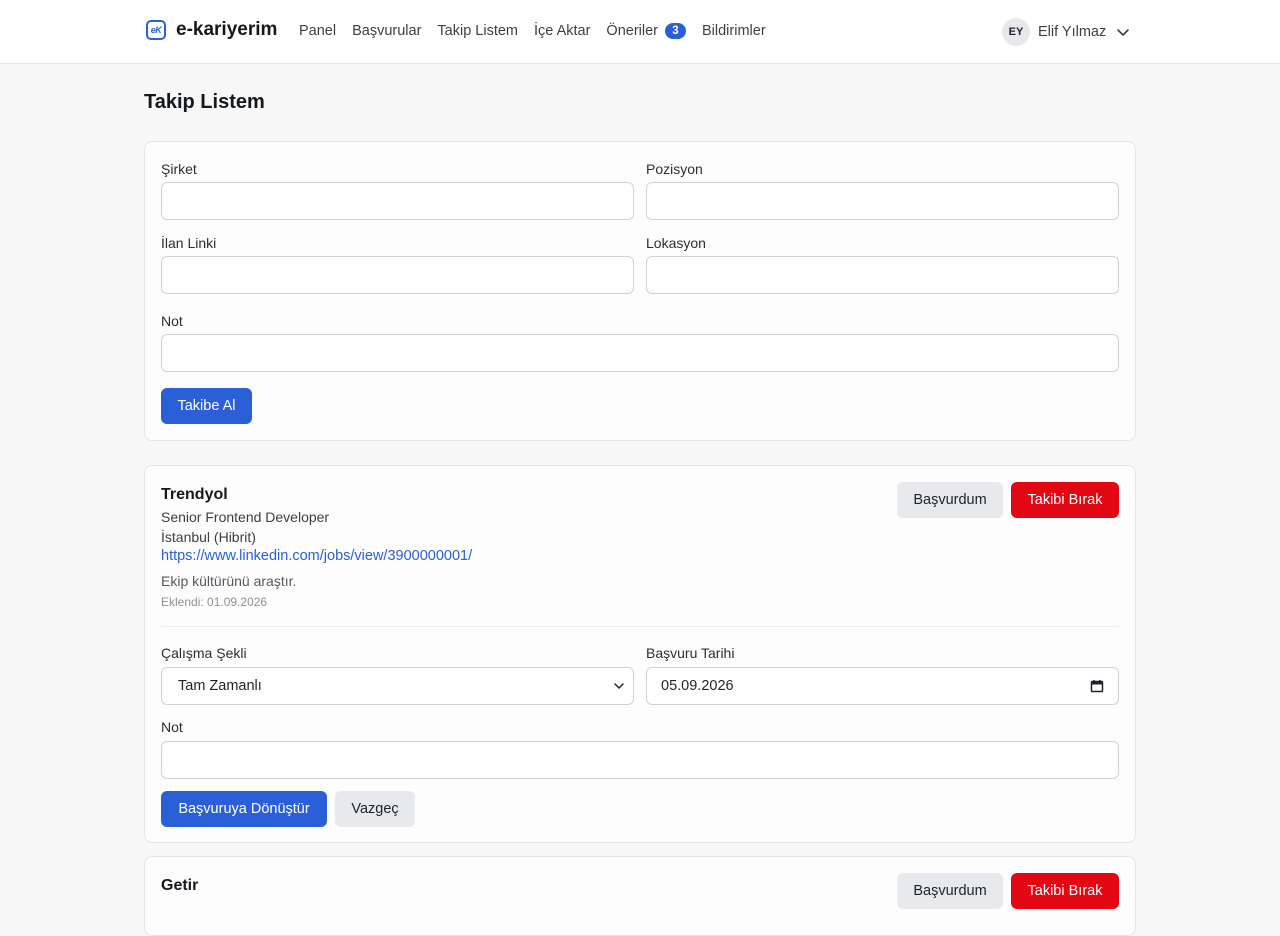 This screenshot has width=1280, height=936. I want to click on note-text: Ekip kültürünü araştır., so click(229, 581).